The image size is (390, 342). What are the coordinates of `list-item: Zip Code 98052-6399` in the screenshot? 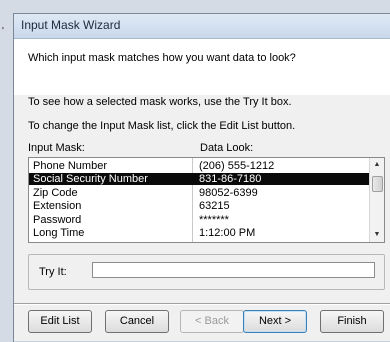 It's located at (199, 193).